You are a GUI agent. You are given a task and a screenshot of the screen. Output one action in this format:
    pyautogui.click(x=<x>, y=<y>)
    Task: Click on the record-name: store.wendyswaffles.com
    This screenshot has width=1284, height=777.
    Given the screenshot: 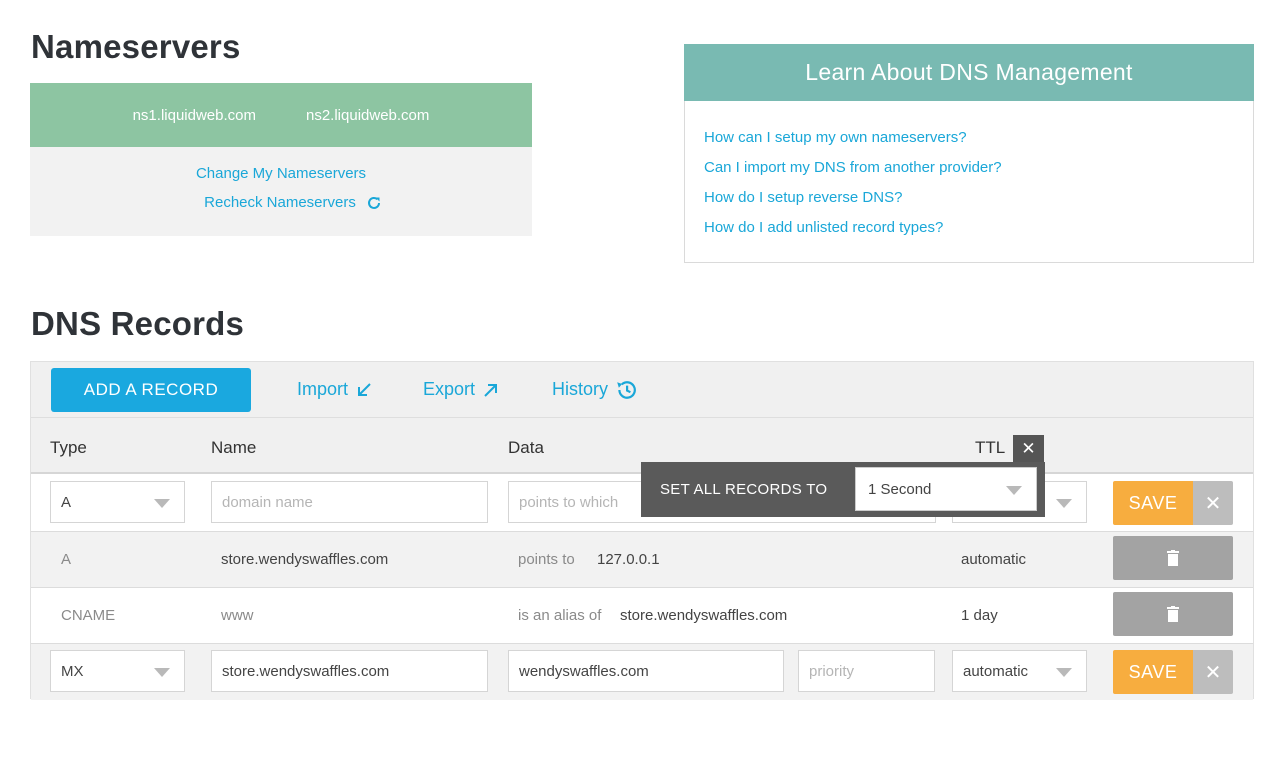 What is the action you would take?
    pyautogui.click(x=305, y=559)
    